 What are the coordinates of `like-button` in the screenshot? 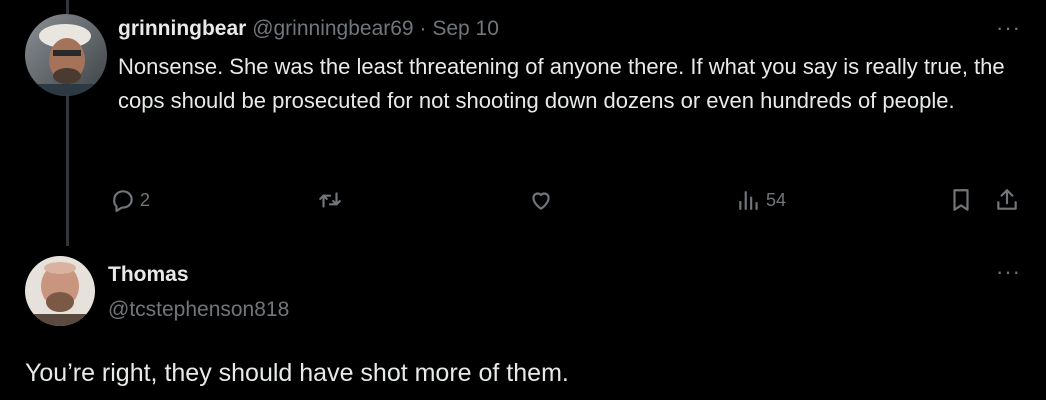 It's located at (543, 200).